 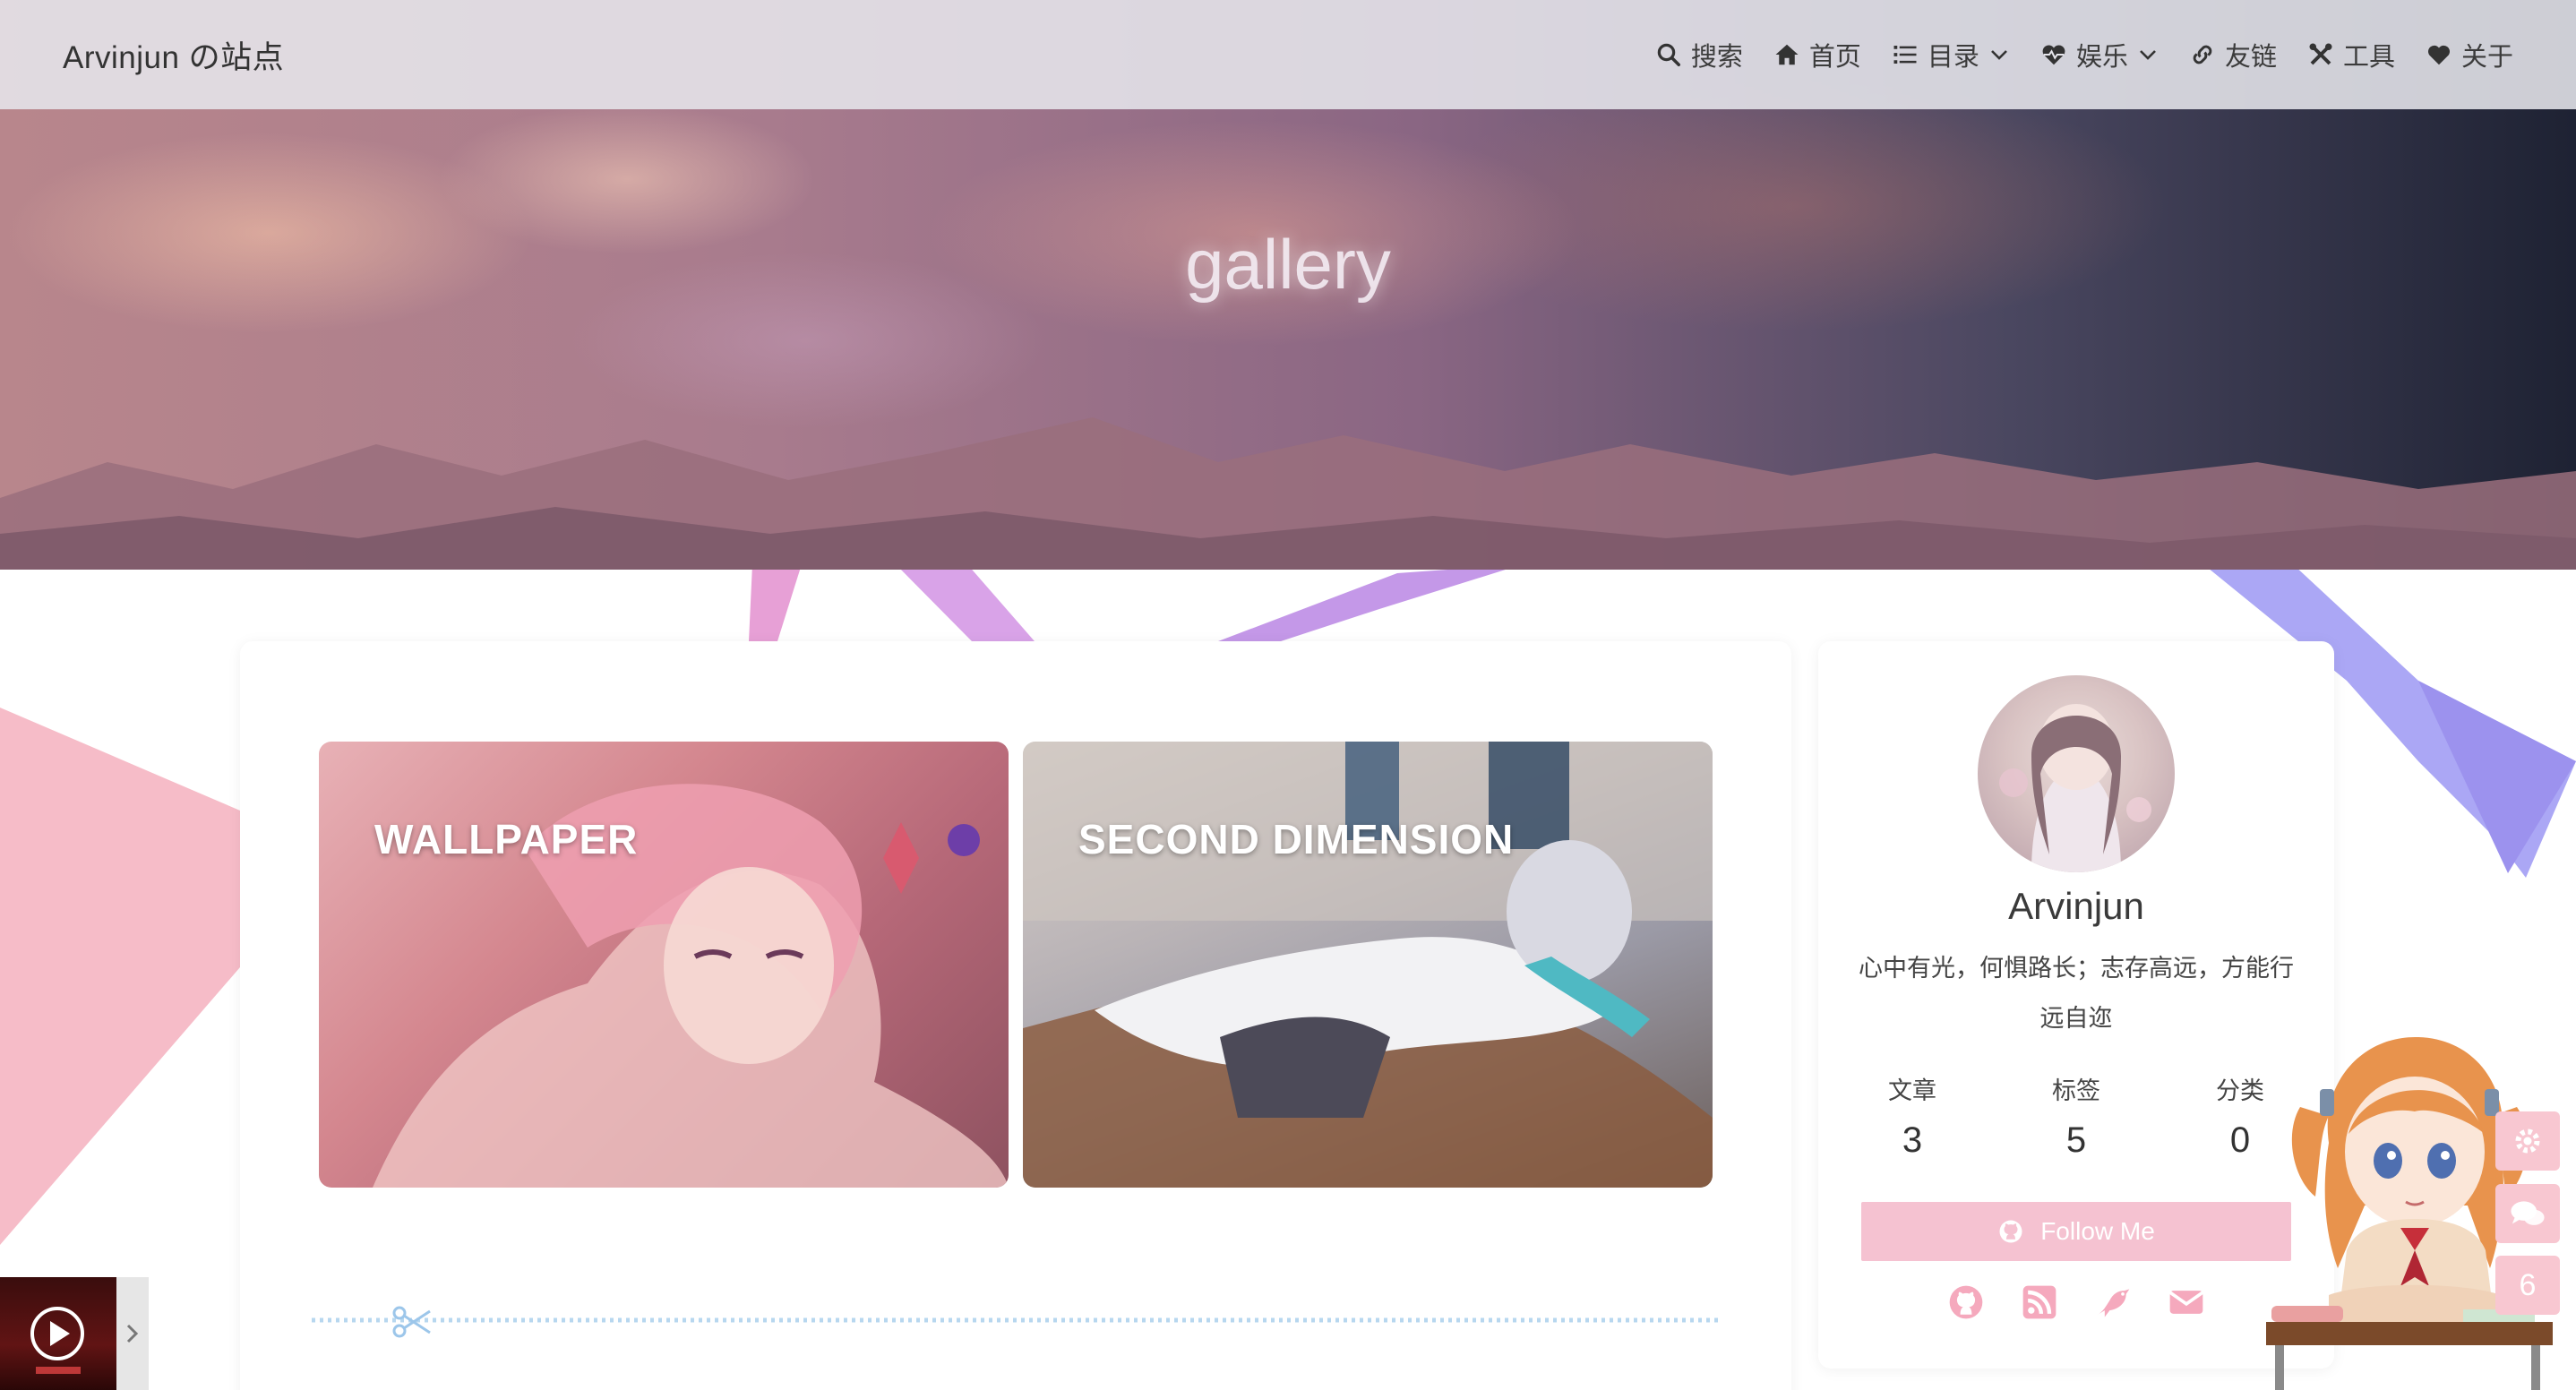 What do you see at coordinates (2438, 55) in the screenshot?
I see `heart-icon` at bounding box center [2438, 55].